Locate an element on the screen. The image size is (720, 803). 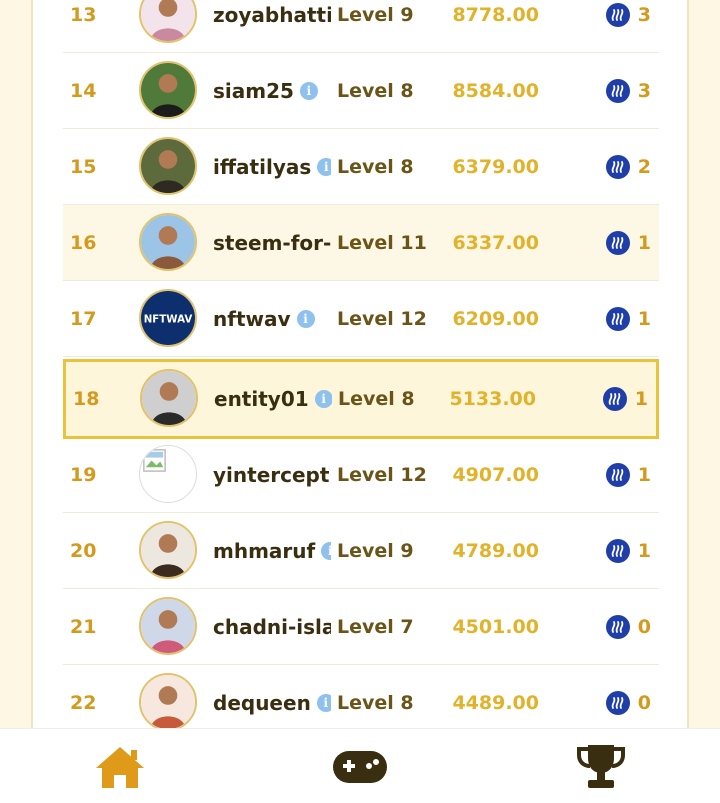
username-text: yintercept is located at coordinates (271, 474).